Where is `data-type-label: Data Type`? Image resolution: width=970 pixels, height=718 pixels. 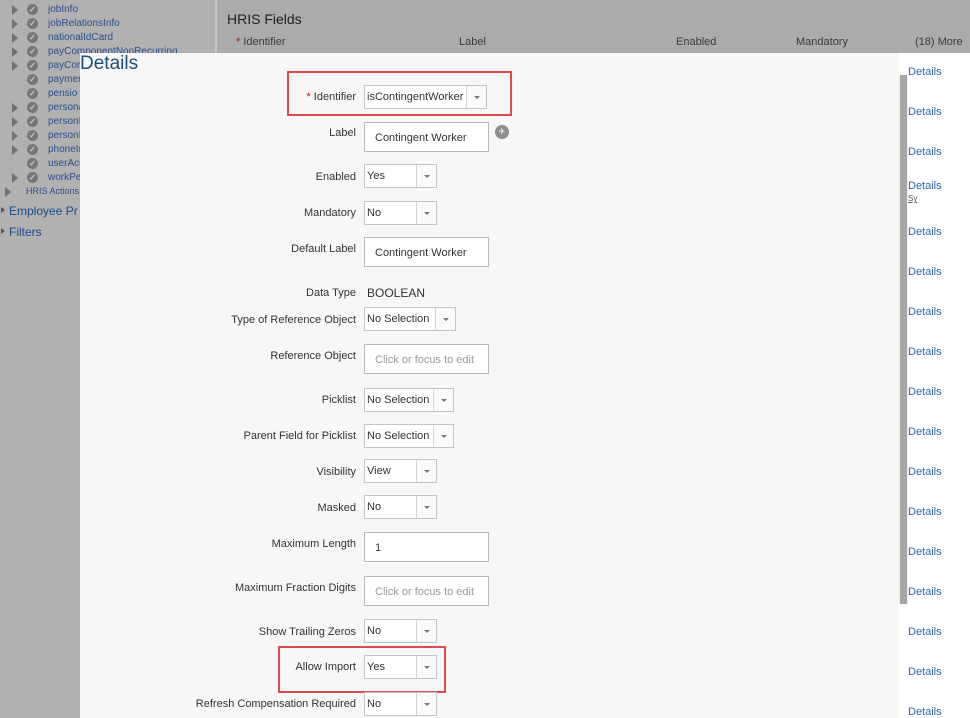 data-type-label: Data Type is located at coordinates (331, 293).